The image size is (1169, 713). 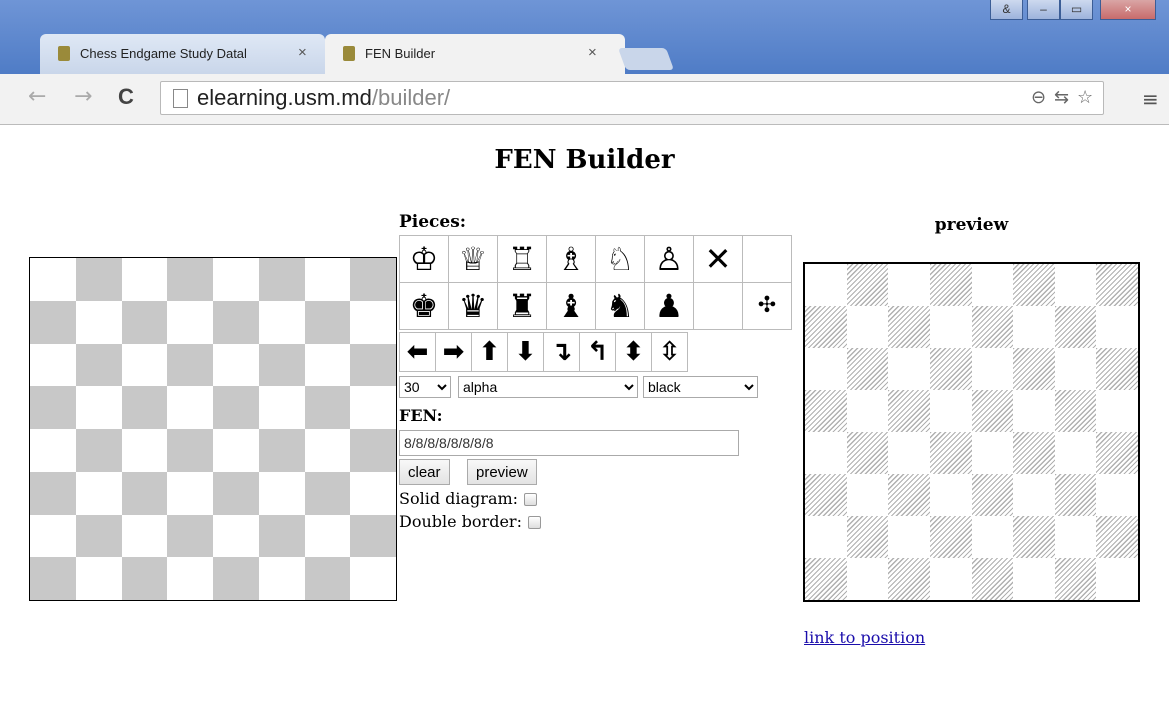 What do you see at coordinates (182, 54) in the screenshot?
I see `tab-chess-endgame: Chess Endgame Study Datal ×` at bounding box center [182, 54].